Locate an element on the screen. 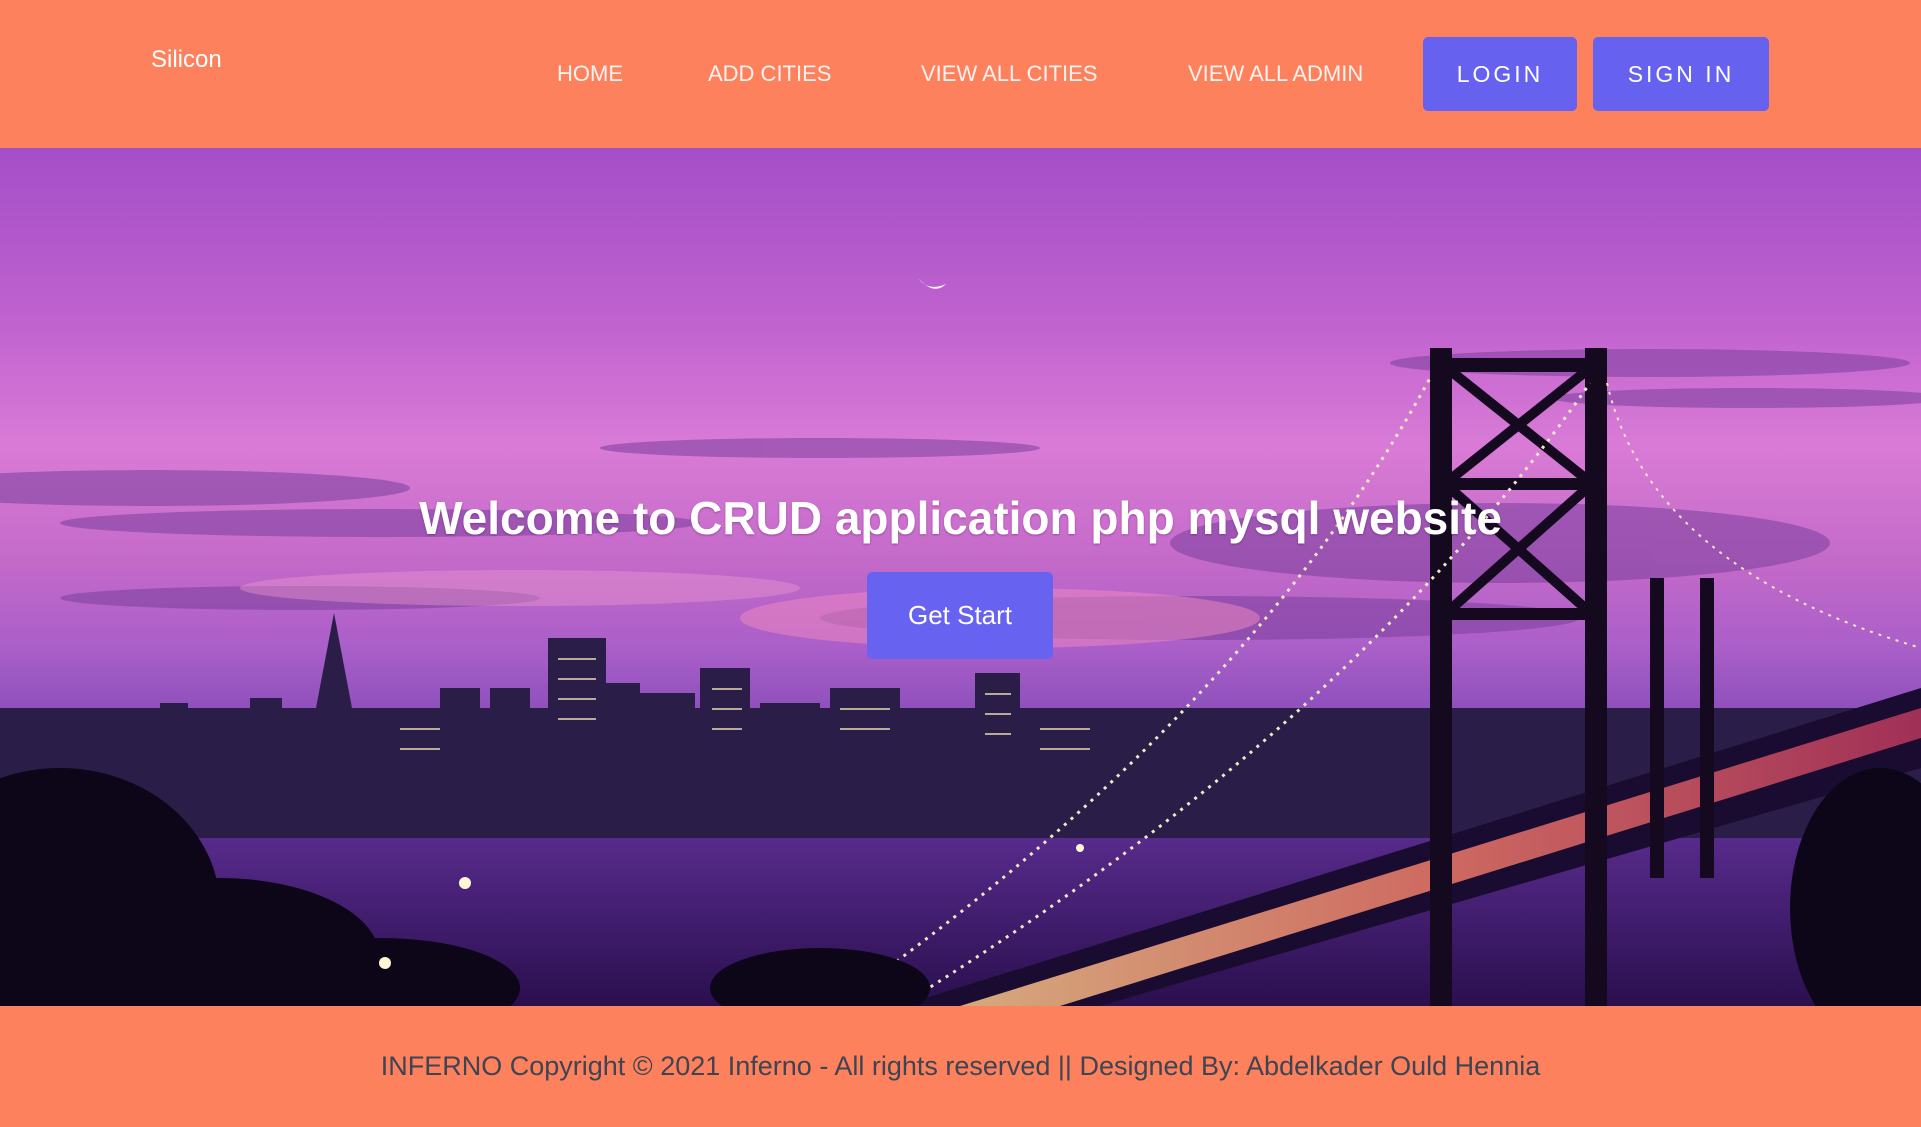  get-start-button: Get Start is located at coordinates (960, 615).